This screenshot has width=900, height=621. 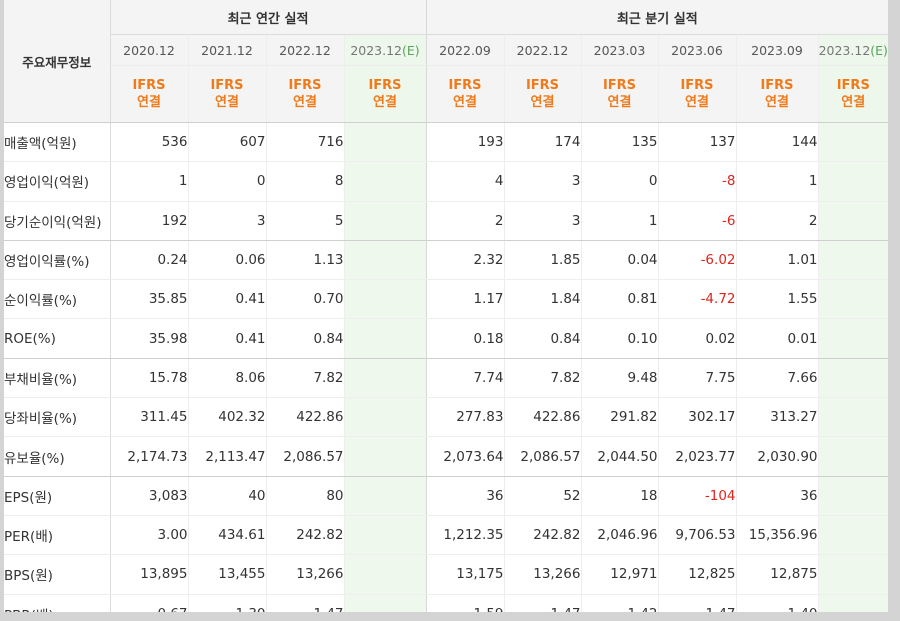 I want to click on period-header-quarter-0: 2022.09, so click(x=464, y=50).